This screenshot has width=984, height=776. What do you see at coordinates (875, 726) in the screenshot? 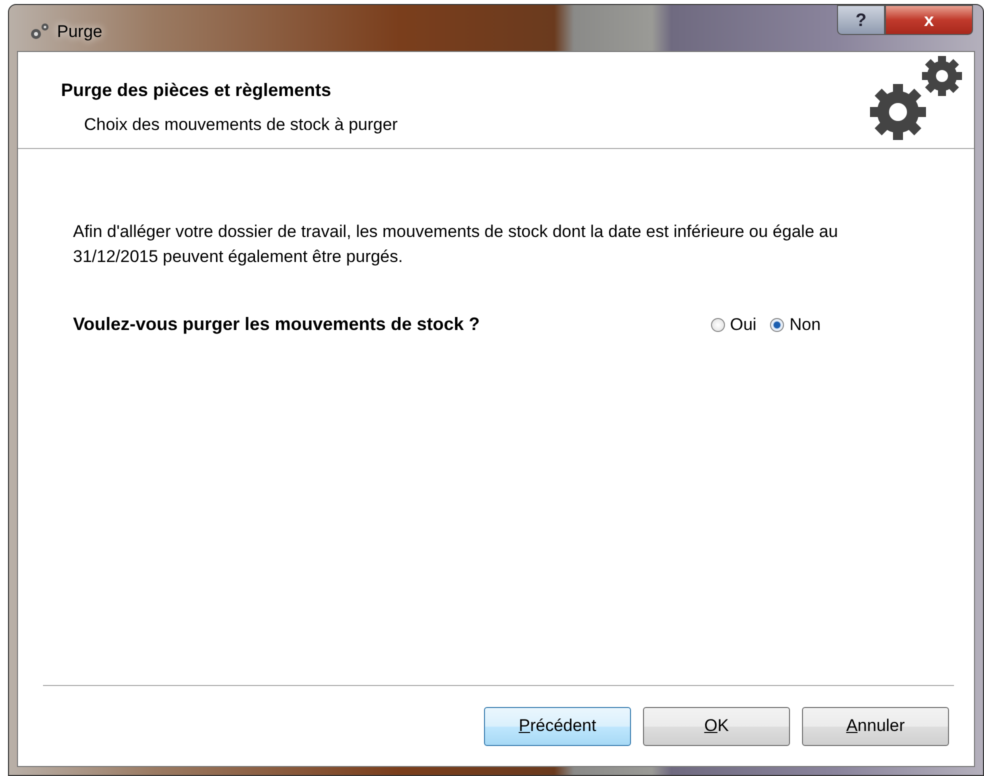
I see `dialog-button: Annuler` at bounding box center [875, 726].